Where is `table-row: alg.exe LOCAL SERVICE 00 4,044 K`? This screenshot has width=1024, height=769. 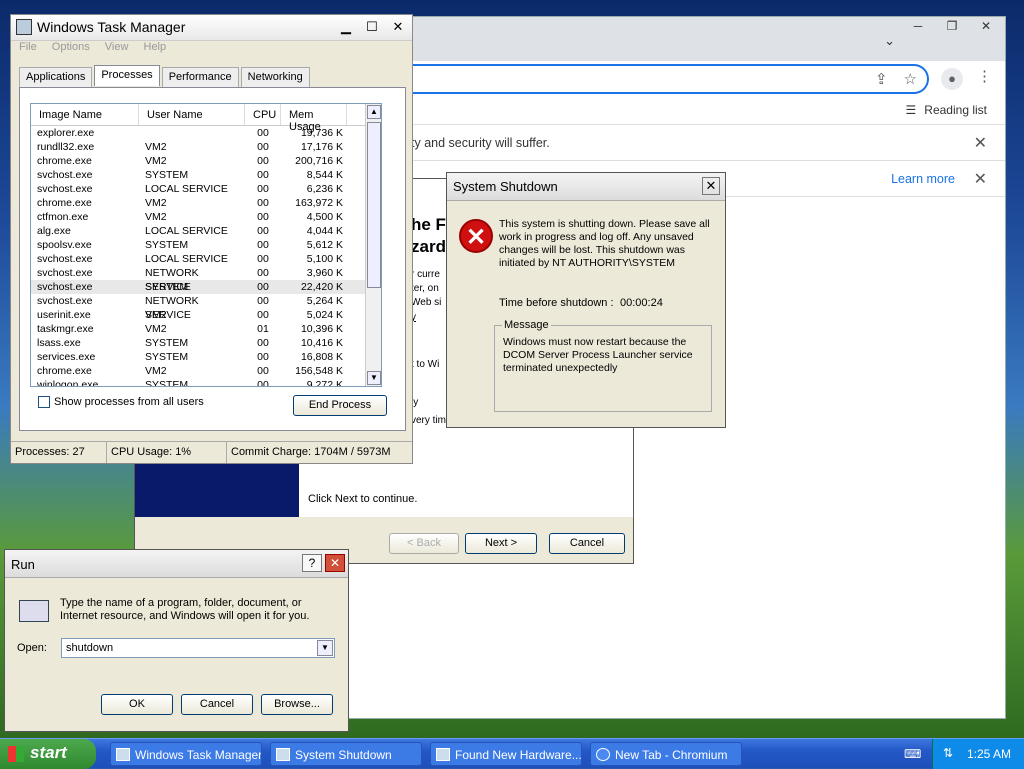
table-row: alg.exe LOCAL SERVICE 00 4,044 K is located at coordinates (206, 231).